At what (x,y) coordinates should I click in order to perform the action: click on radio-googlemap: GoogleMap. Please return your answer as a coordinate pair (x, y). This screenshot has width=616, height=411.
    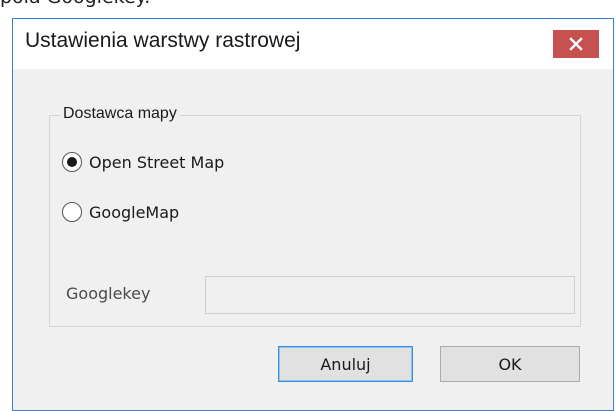
    Looking at the image, I should click on (120, 212).